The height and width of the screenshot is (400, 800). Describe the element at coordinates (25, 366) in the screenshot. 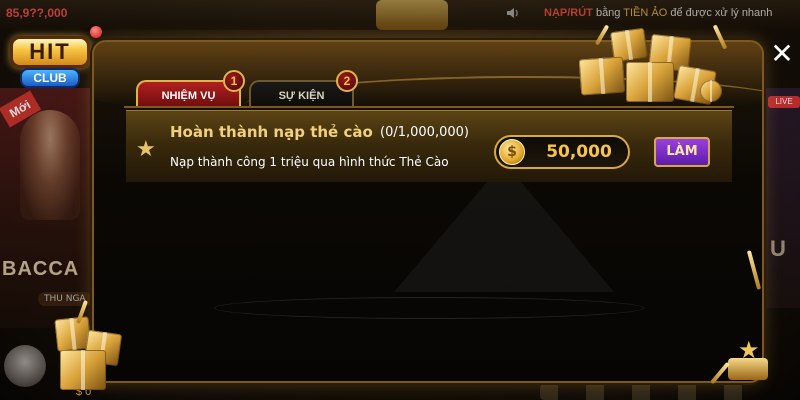

I see `avatar` at that location.